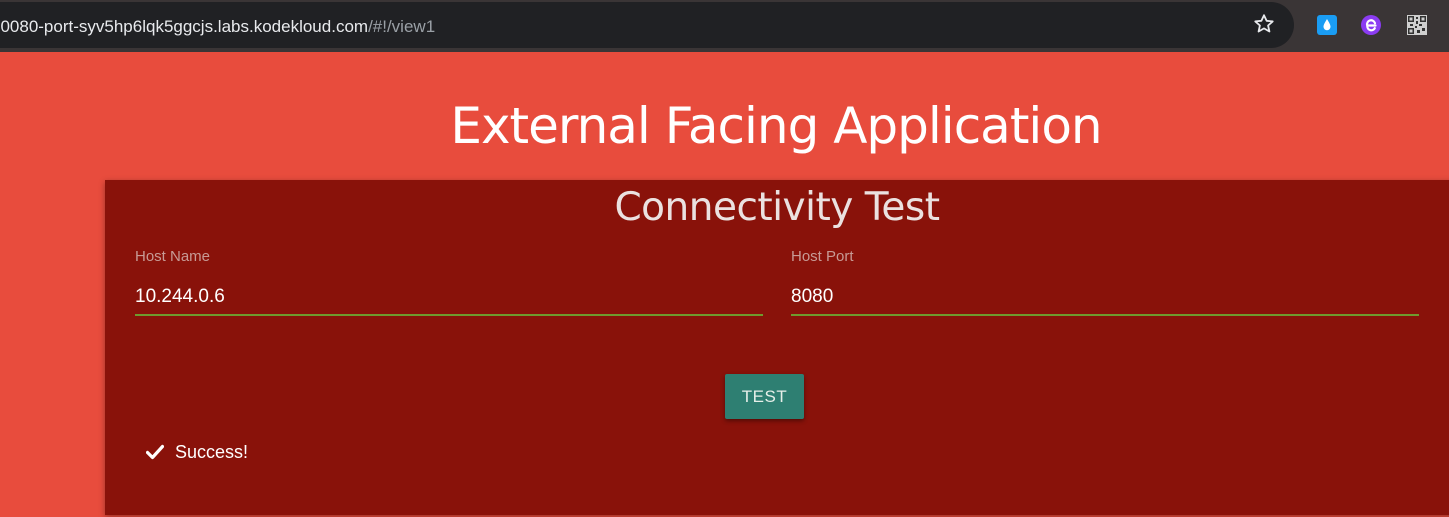 The width and height of the screenshot is (1449, 517). What do you see at coordinates (212, 451) in the screenshot?
I see `status-text: Success!` at bounding box center [212, 451].